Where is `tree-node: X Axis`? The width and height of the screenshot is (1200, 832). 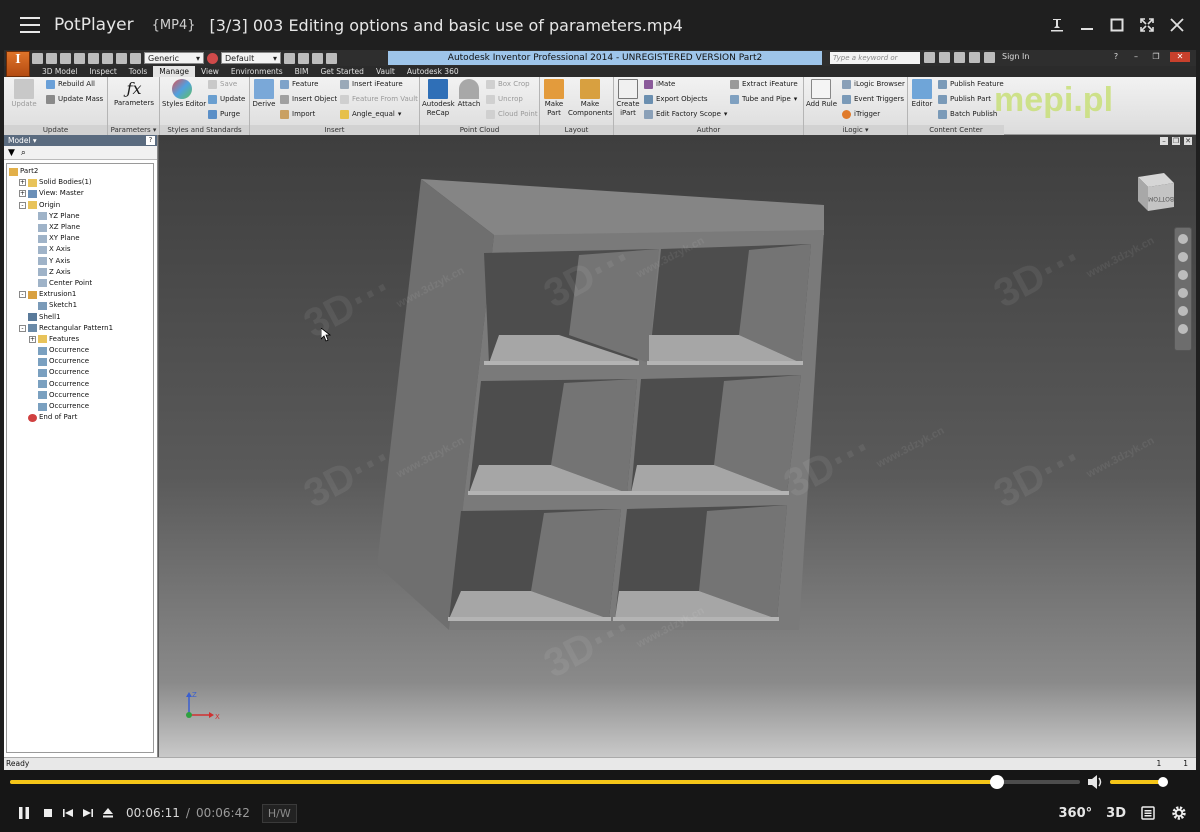 tree-node: X Axis is located at coordinates (80, 249).